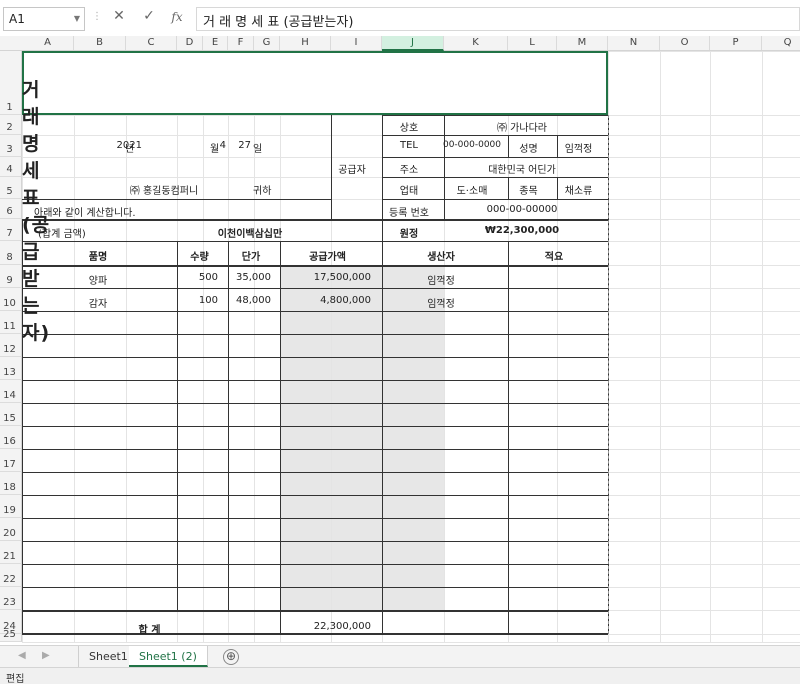 This screenshot has width=800, height=685. Describe the element at coordinates (11, 167) in the screenshot. I see `row-header-4: 4` at that location.